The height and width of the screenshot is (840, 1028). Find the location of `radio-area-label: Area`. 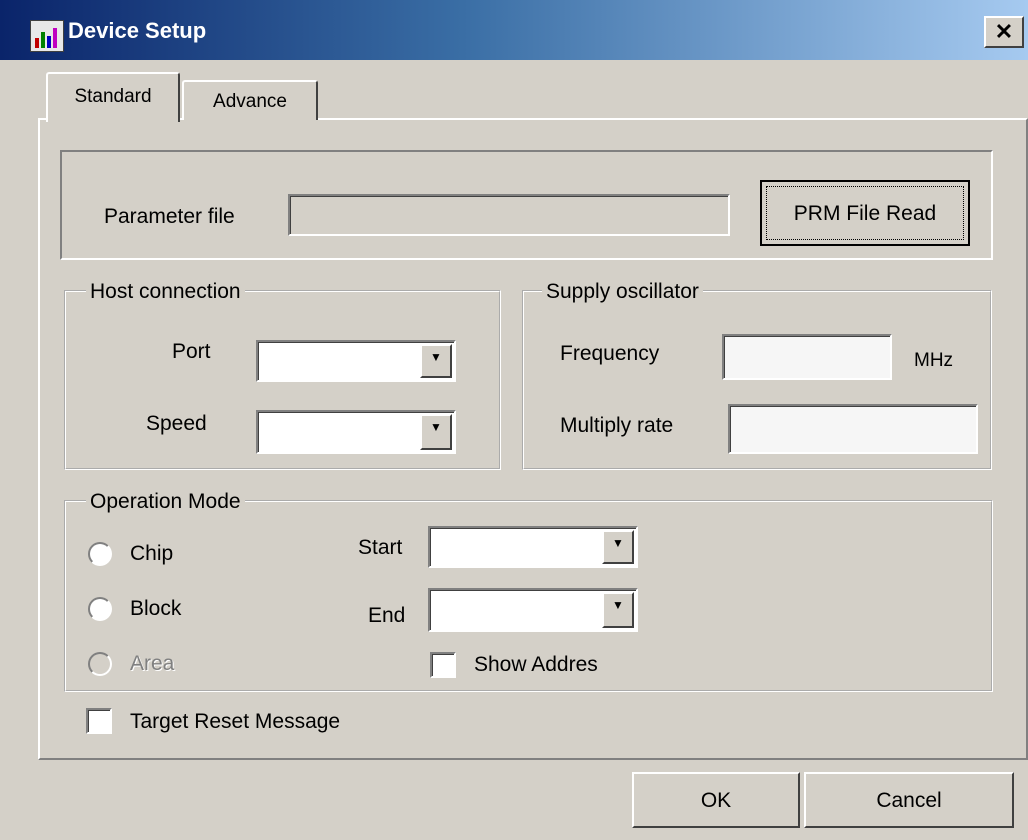

radio-area-label: Area is located at coordinates (152, 663).